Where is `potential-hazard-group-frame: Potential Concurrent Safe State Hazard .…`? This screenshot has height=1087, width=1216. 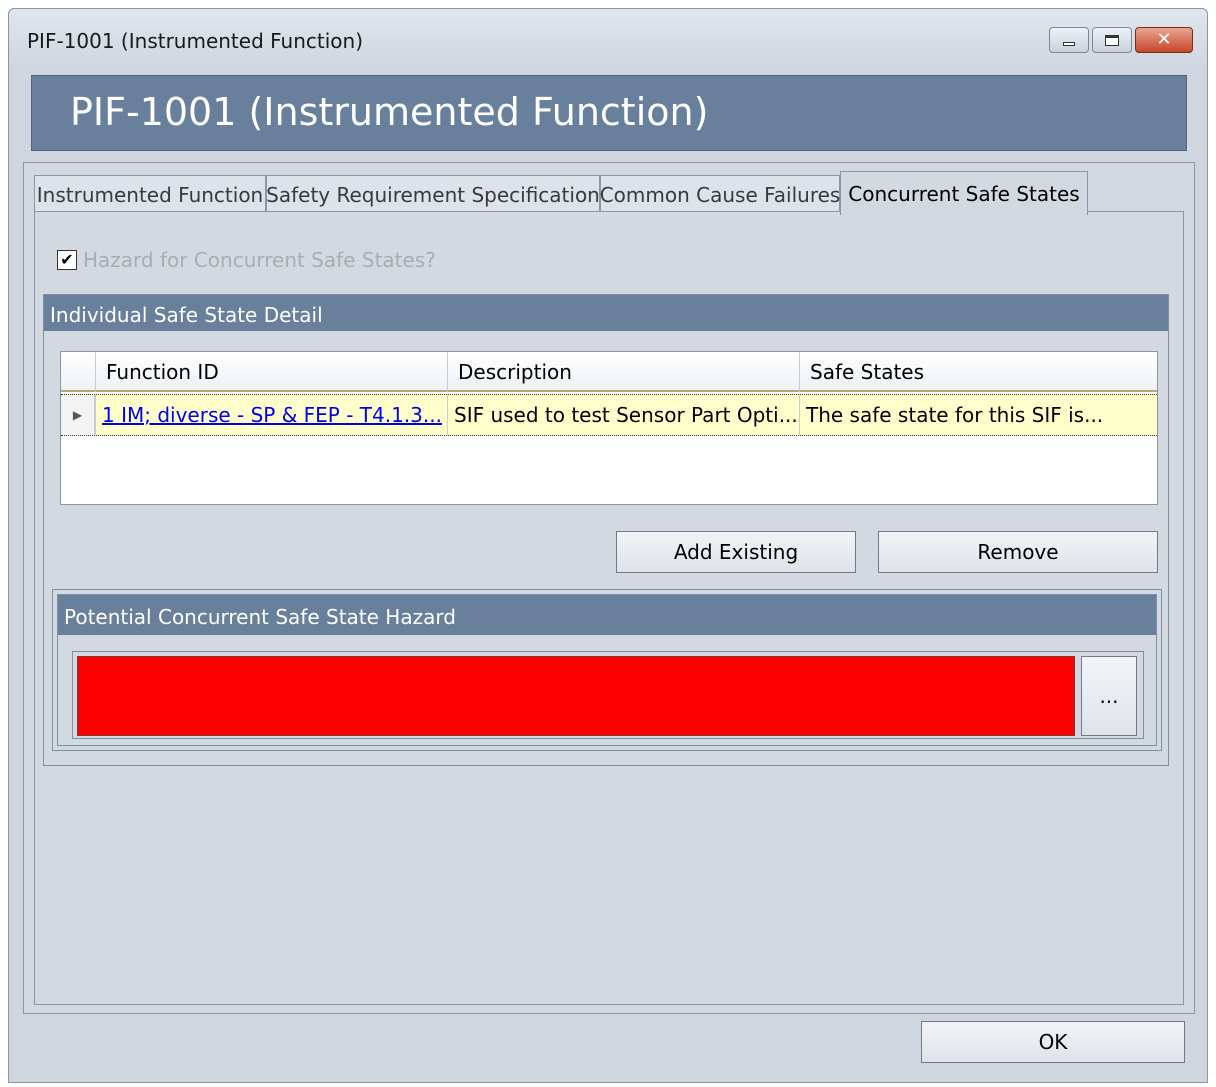
potential-hazard-group-frame: Potential Concurrent Safe State Hazard .… is located at coordinates (607, 670).